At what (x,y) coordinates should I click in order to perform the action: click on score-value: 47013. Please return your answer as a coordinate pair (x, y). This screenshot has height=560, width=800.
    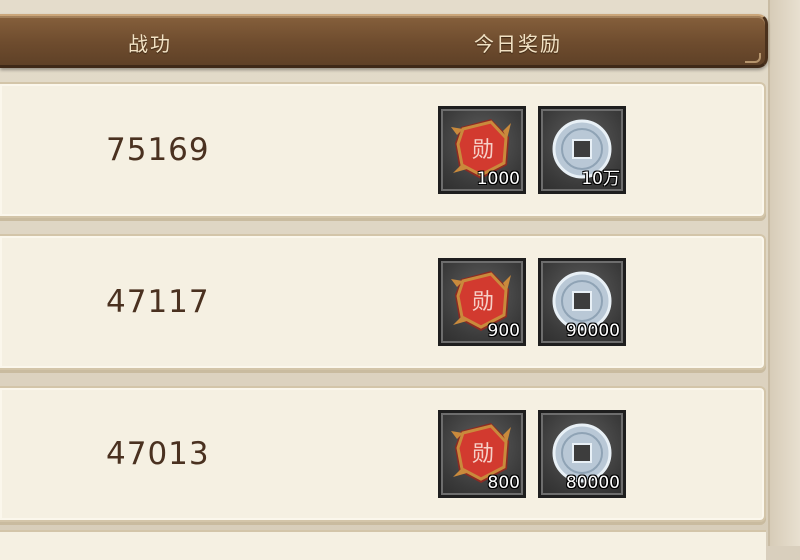
    Looking at the image, I should click on (158, 454).